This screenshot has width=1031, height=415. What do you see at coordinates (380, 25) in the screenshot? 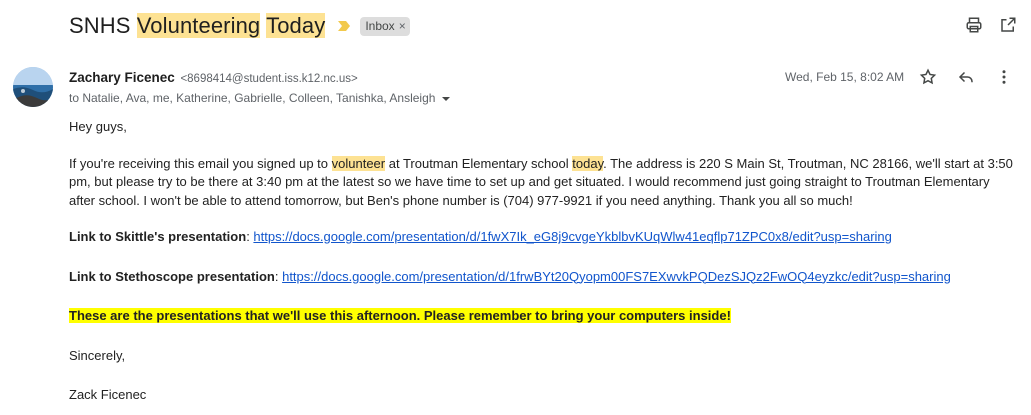
I see `label-text: Inbox` at bounding box center [380, 25].